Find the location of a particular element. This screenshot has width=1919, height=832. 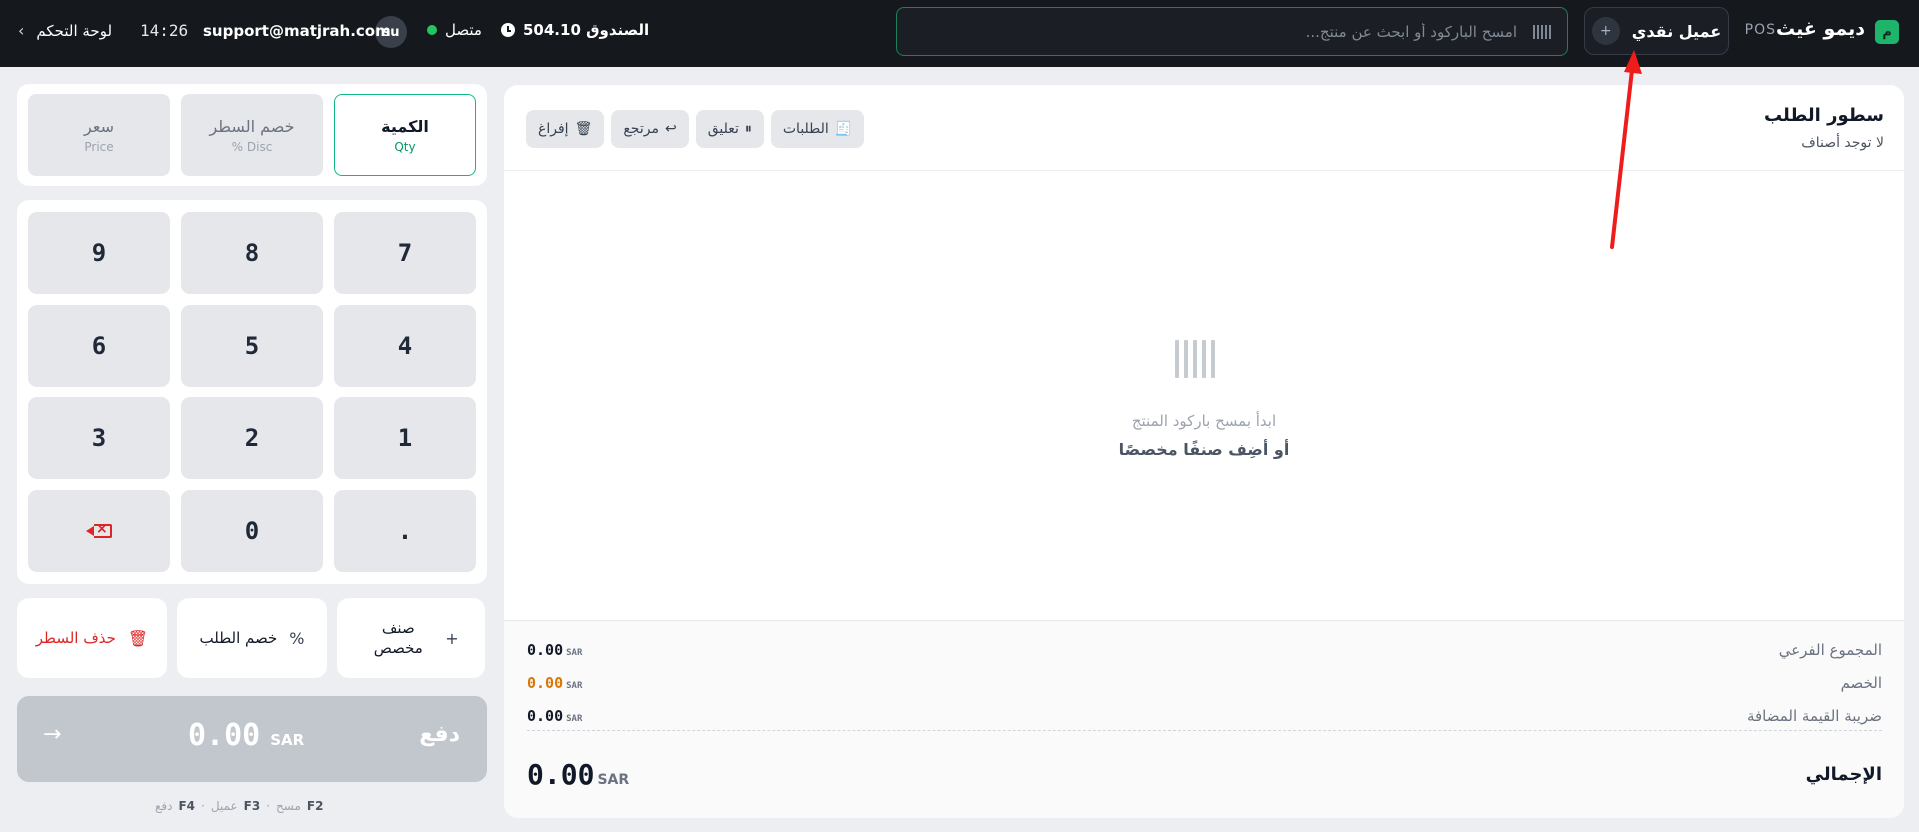

key-8: 8 is located at coordinates (252, 253).